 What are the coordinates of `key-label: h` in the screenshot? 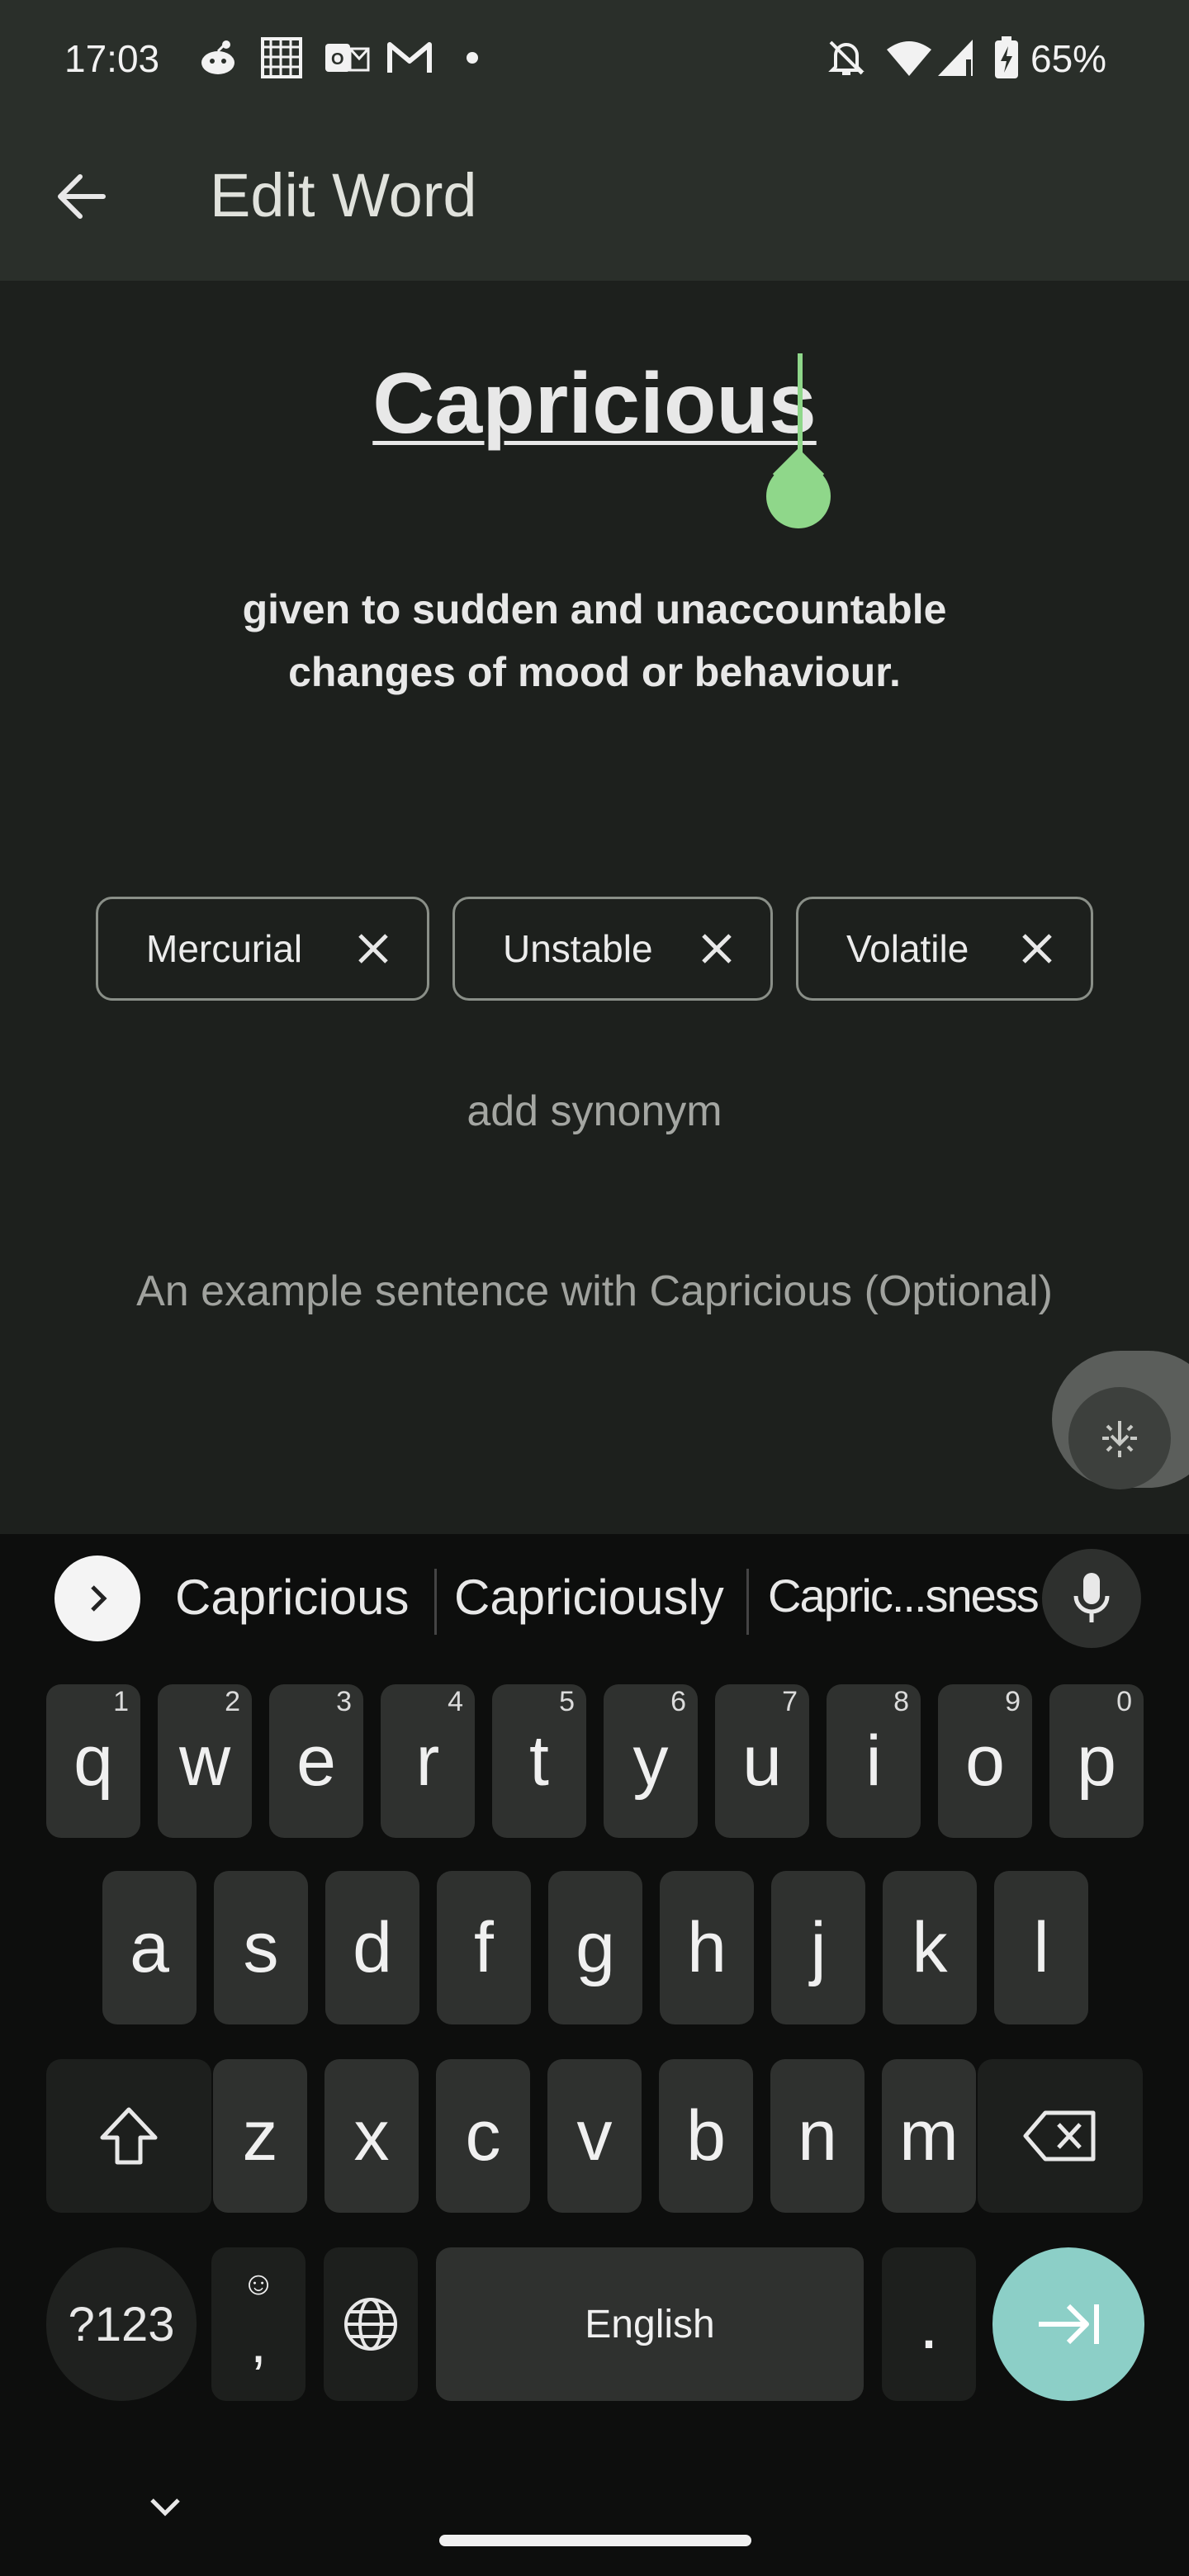 It's located at (707, 1947).